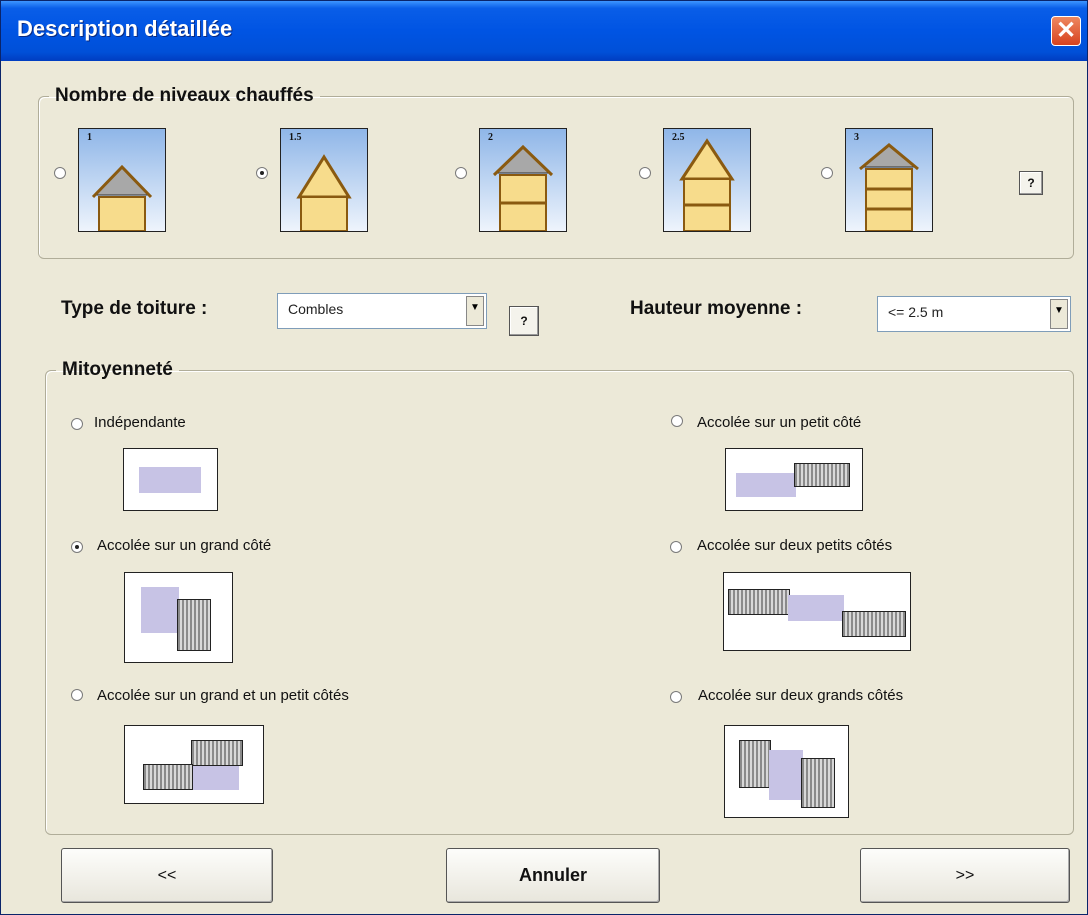  Describe the element at coordinates (779, 422) in the screenshot. I see `mitoyennete-label-petit-cote: Accolée sur un petit côté` at that location.